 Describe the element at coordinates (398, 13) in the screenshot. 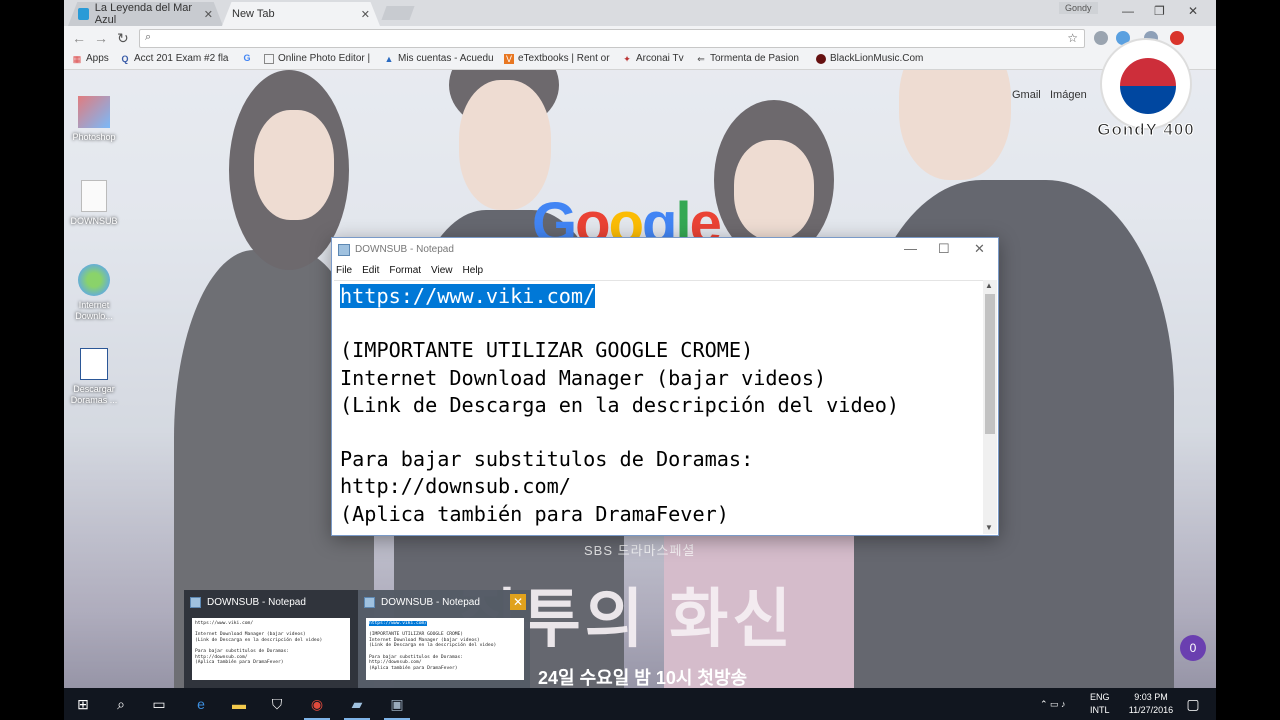

I see `new-tab-button` at that location.